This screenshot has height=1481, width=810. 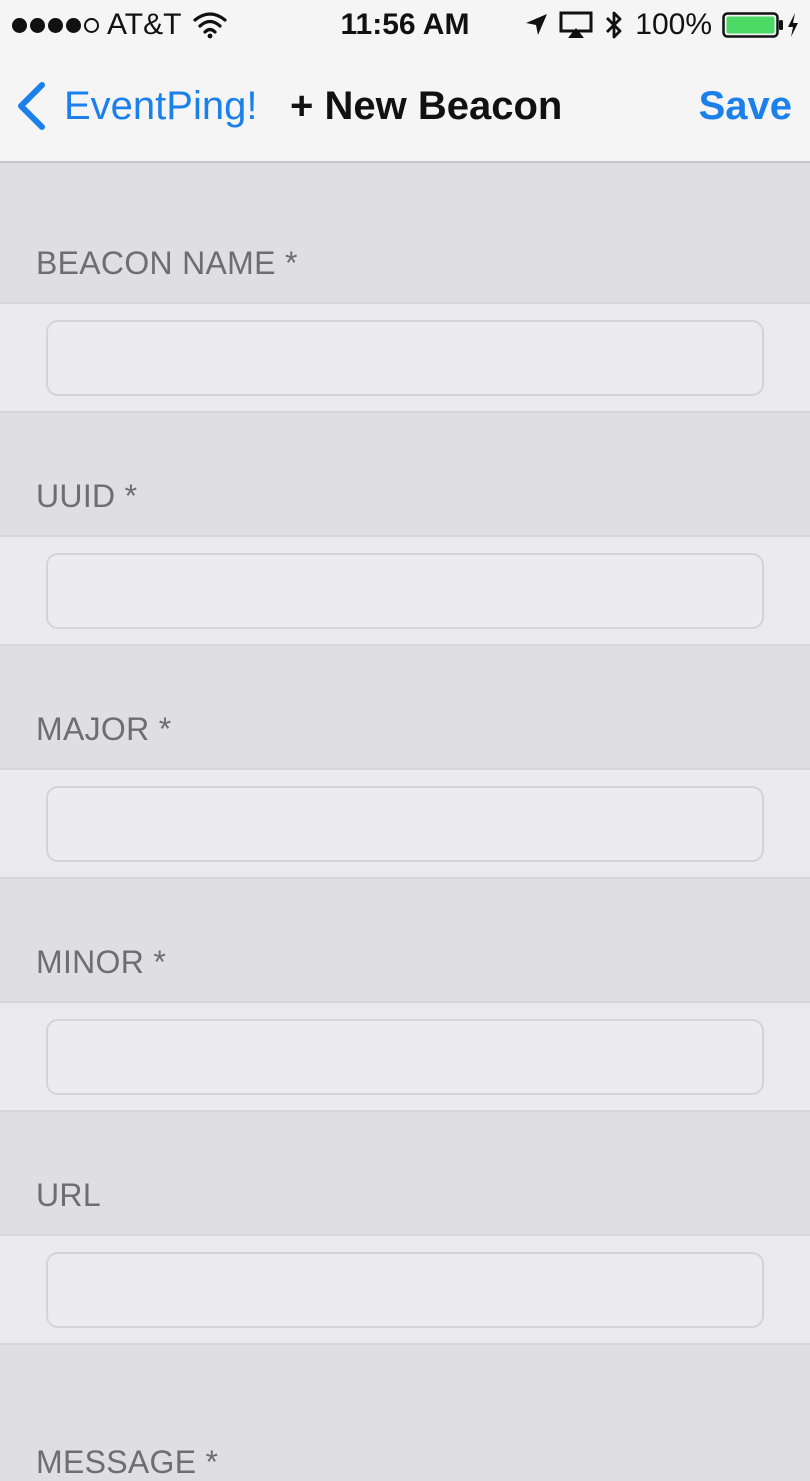 I want to click on section-header-url: URL, so click(x=405, y=1173).